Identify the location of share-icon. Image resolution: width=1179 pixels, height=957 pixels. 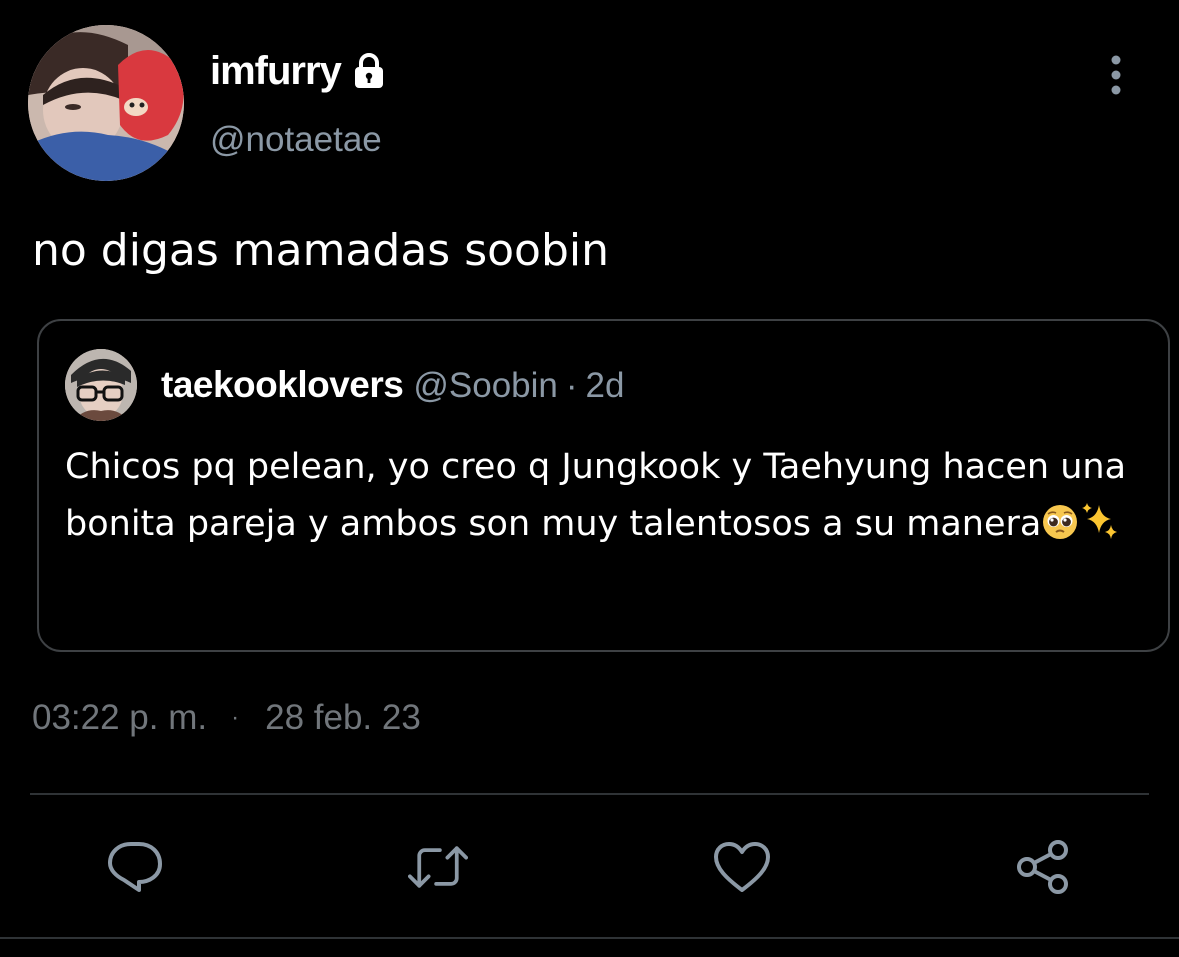
(1042, 867).